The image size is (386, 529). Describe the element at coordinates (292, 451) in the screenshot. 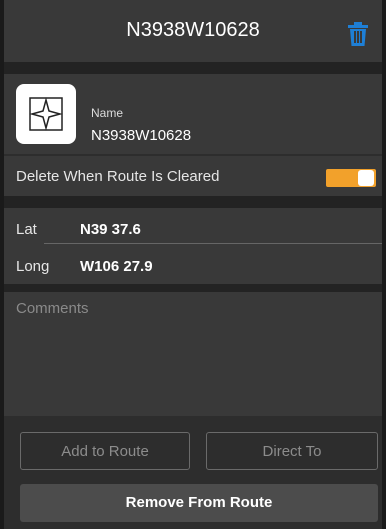

I see `direct-to-button: Direct To` at that location.